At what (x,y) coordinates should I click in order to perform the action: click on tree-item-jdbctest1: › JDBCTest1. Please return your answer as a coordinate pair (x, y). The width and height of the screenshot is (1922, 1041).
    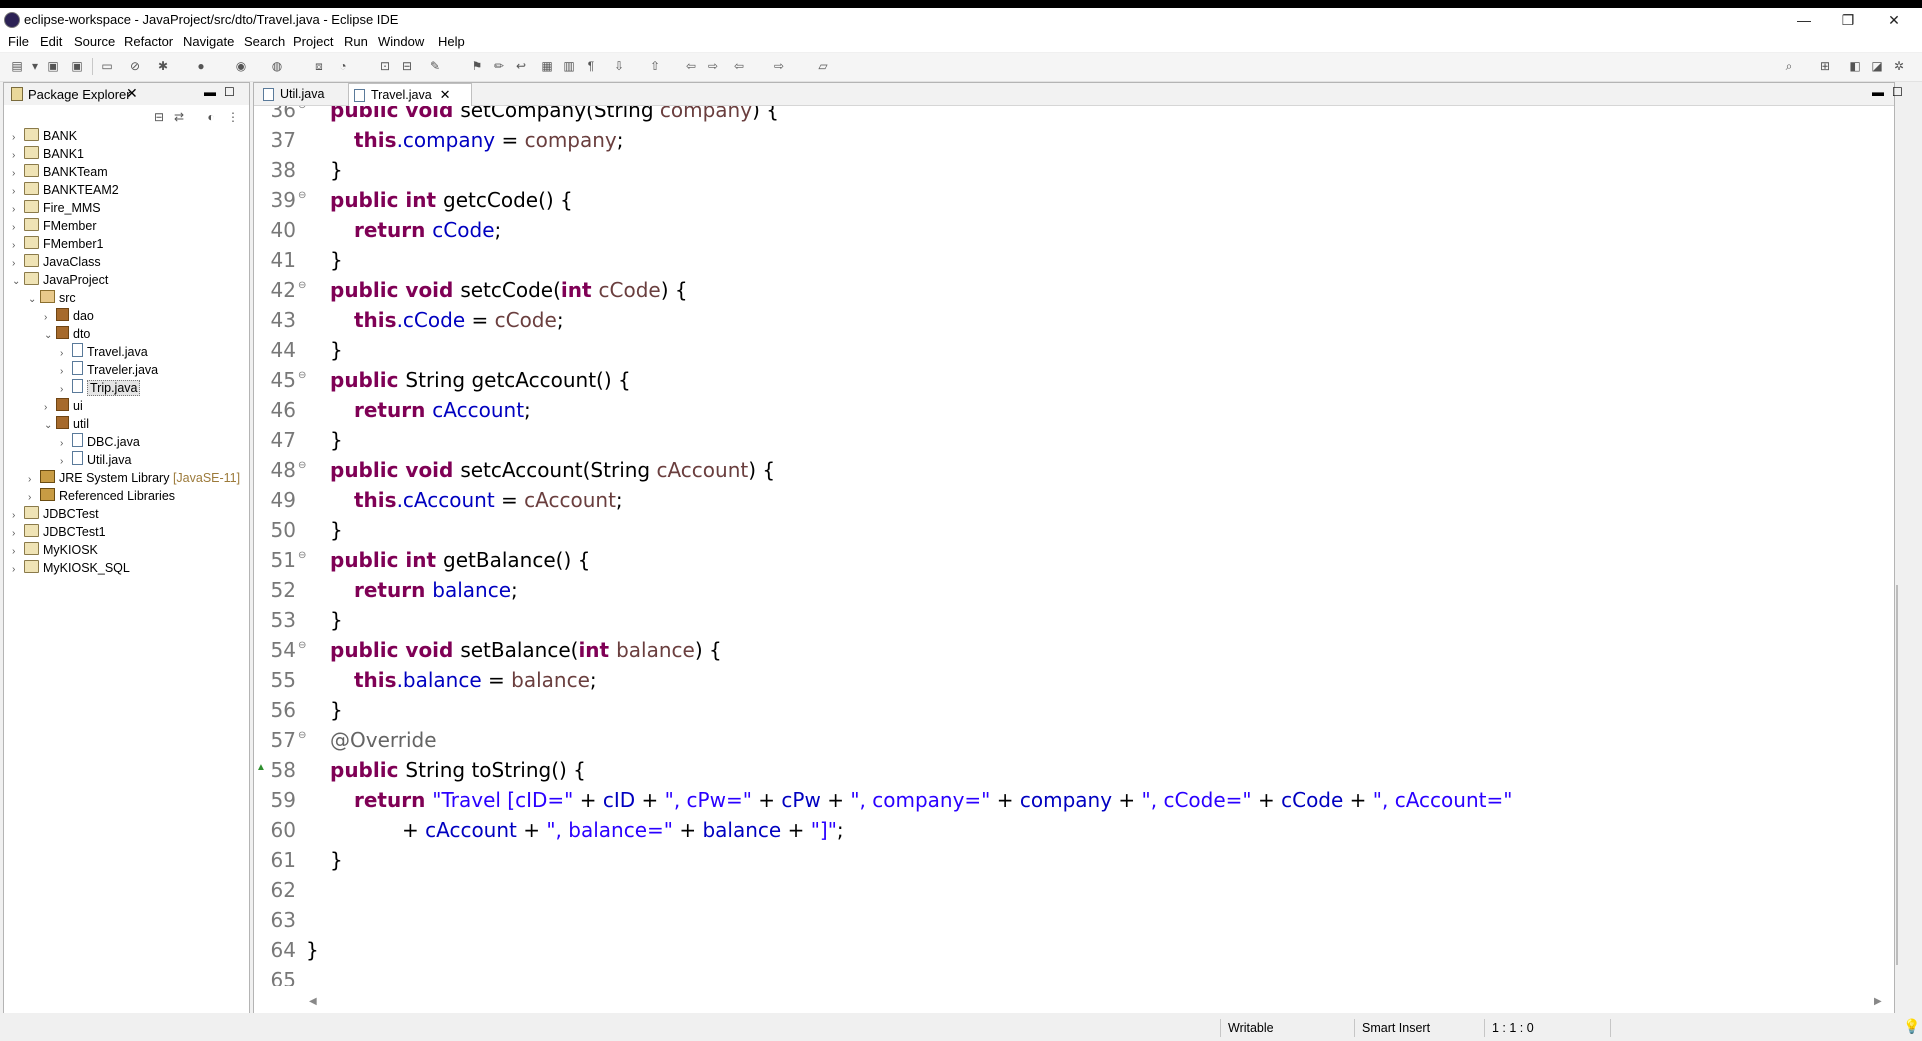
    Looking at the image, I should click on (59, 532).